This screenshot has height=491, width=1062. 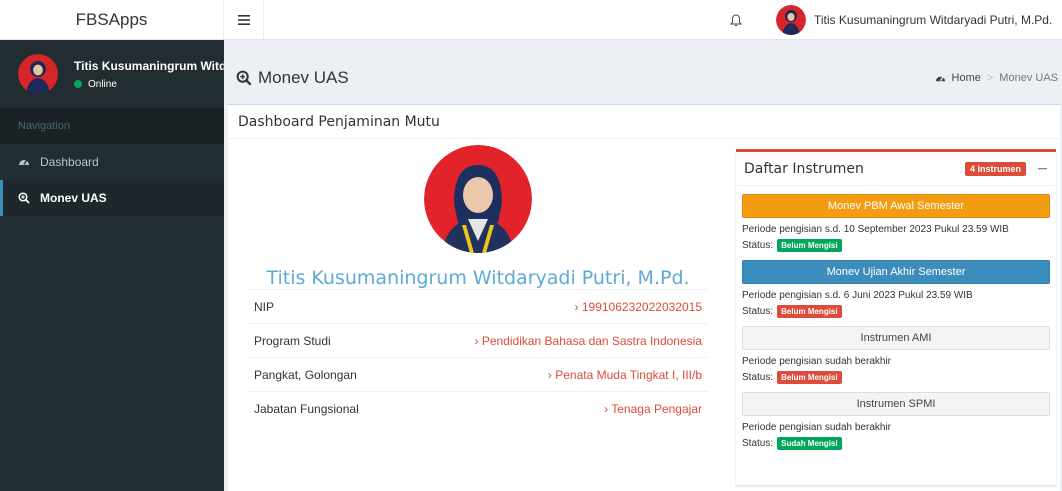 I want to click on app-logo: FBSApps, so click(x=112, y=20).